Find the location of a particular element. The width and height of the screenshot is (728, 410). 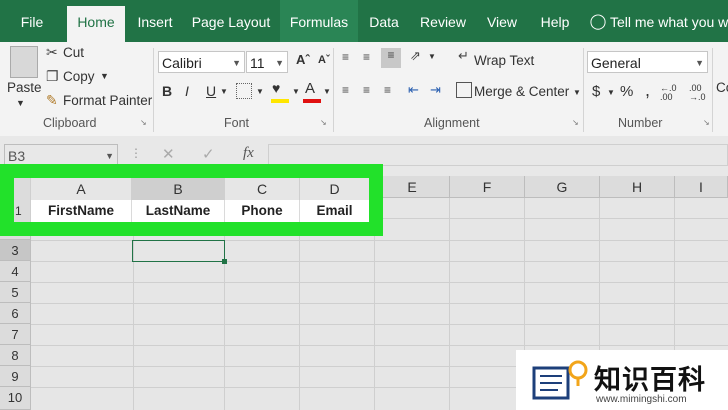

font-size-select: 11 ▼ is located at coordinates (267, 62).